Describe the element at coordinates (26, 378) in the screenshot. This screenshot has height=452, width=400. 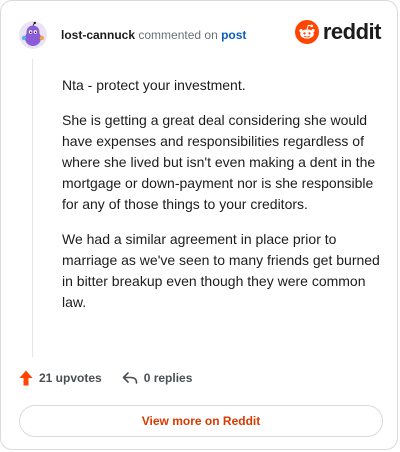
I see `upvote-arrow-icon` at that location.